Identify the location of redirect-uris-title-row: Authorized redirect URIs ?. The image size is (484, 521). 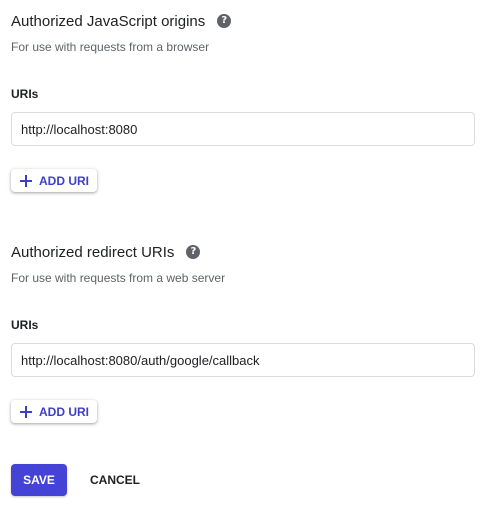
(106, 252).